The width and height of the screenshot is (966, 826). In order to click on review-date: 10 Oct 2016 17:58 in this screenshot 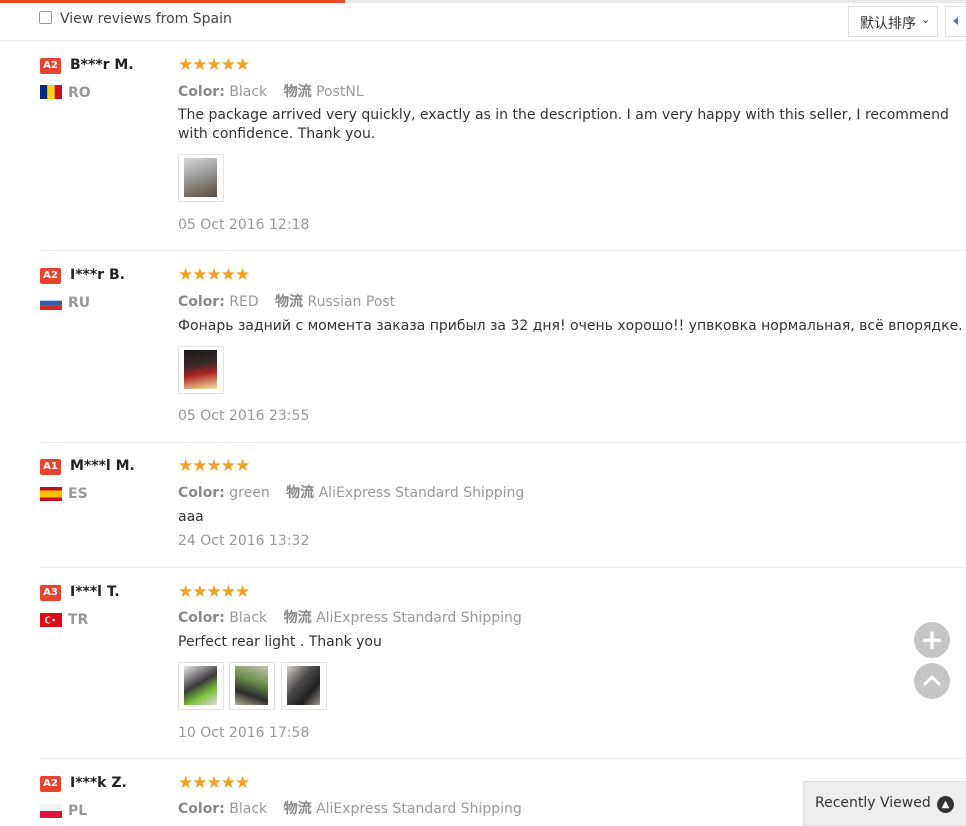, I will do `click(244, 733)`.